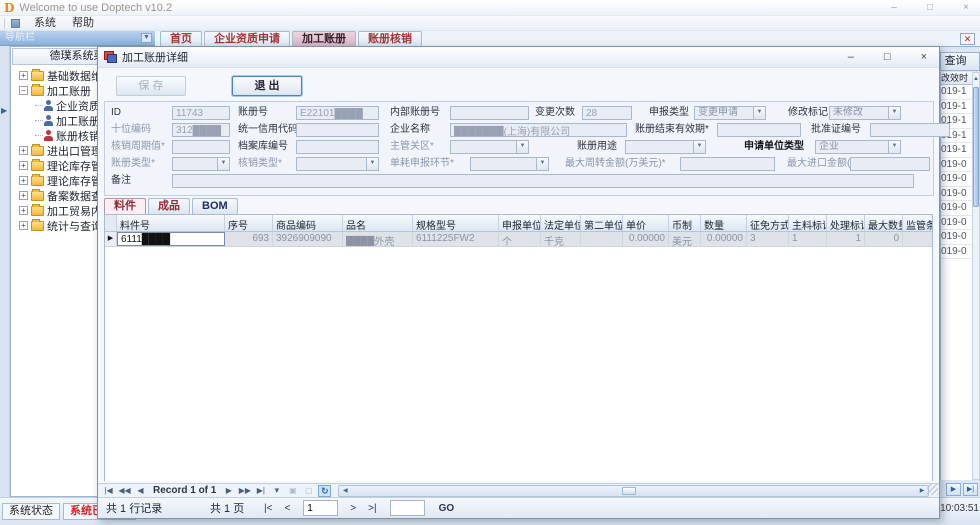 This screenshot has width=980, height=525. I want to click on refresh-icon: ↻, so click(325, 490).